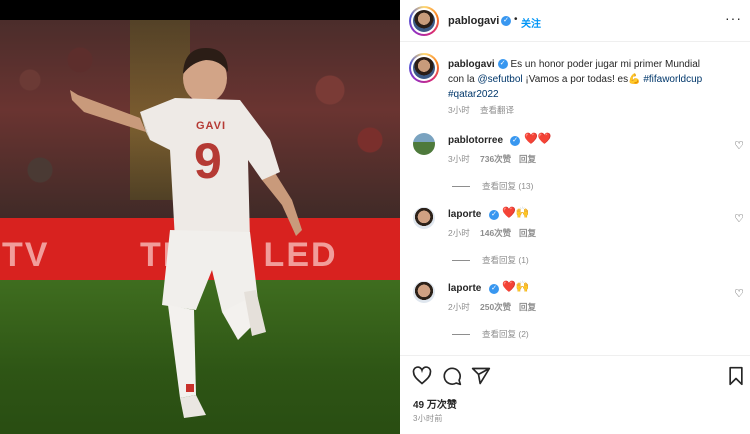 The width and height of the screenshot is (750, 434). What do you see at coordinates (211, 126) in the screenshot?
I see `jersey-name: GAVI` at bounding box center [211, 126].